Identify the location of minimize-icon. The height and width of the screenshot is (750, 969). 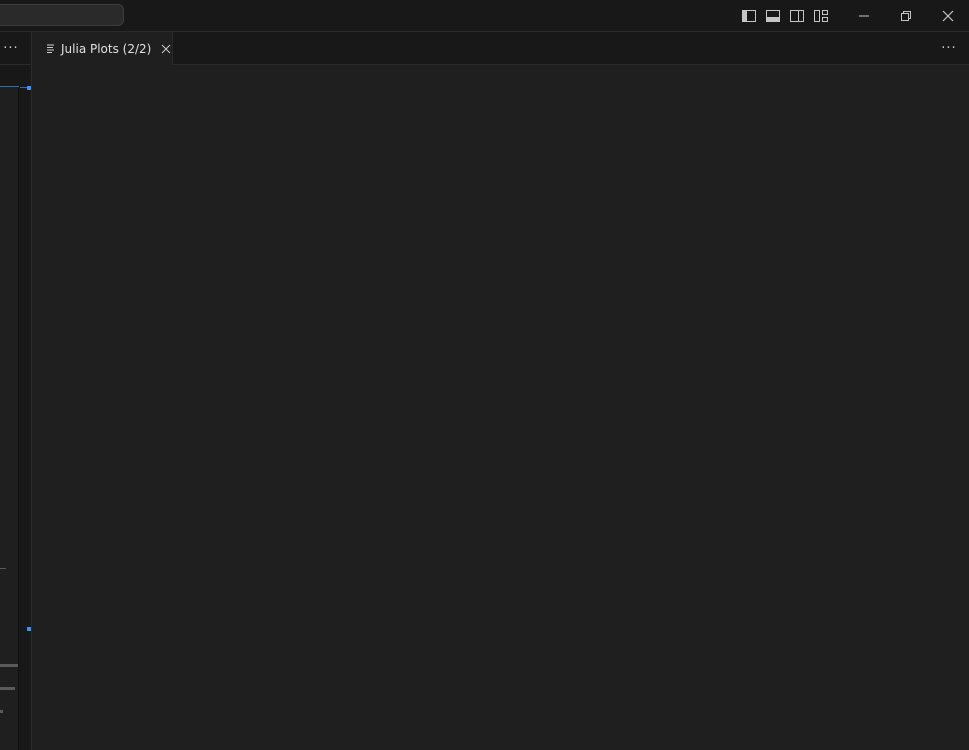
(864, 16).